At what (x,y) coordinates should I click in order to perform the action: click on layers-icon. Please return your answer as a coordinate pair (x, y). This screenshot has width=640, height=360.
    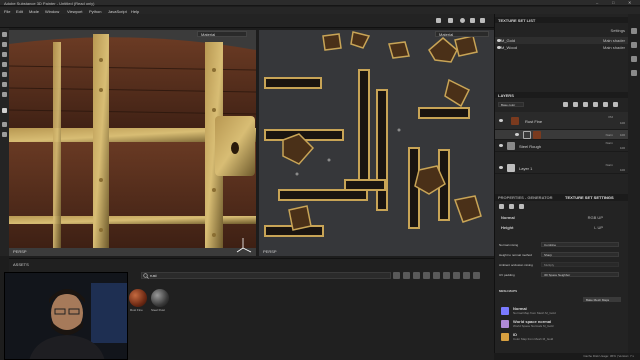
    Looking at the image, I should click on (634, 45).